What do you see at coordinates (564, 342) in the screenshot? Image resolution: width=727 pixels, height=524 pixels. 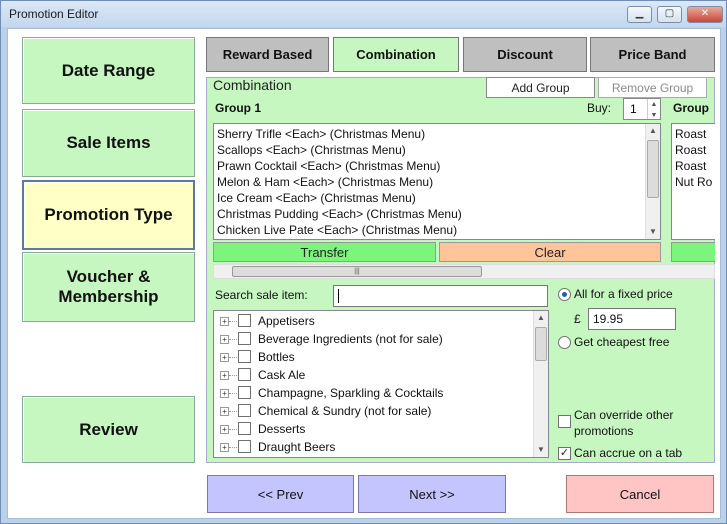 I see `cheapest-free-radio` at bounding box center [564, 342].